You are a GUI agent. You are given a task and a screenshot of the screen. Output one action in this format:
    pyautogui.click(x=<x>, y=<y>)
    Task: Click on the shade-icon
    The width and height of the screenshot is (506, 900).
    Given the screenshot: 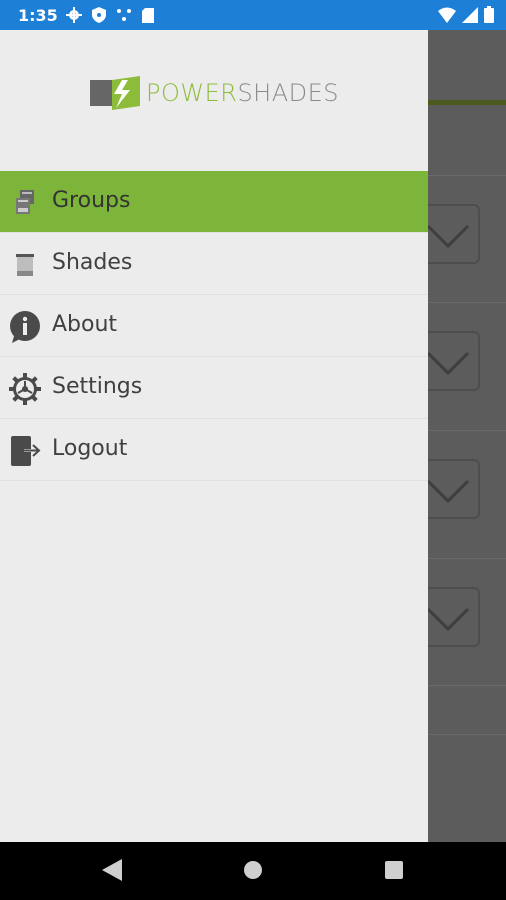 What is the action you would take?
    pyautogui.click(x=25, y=265)
    